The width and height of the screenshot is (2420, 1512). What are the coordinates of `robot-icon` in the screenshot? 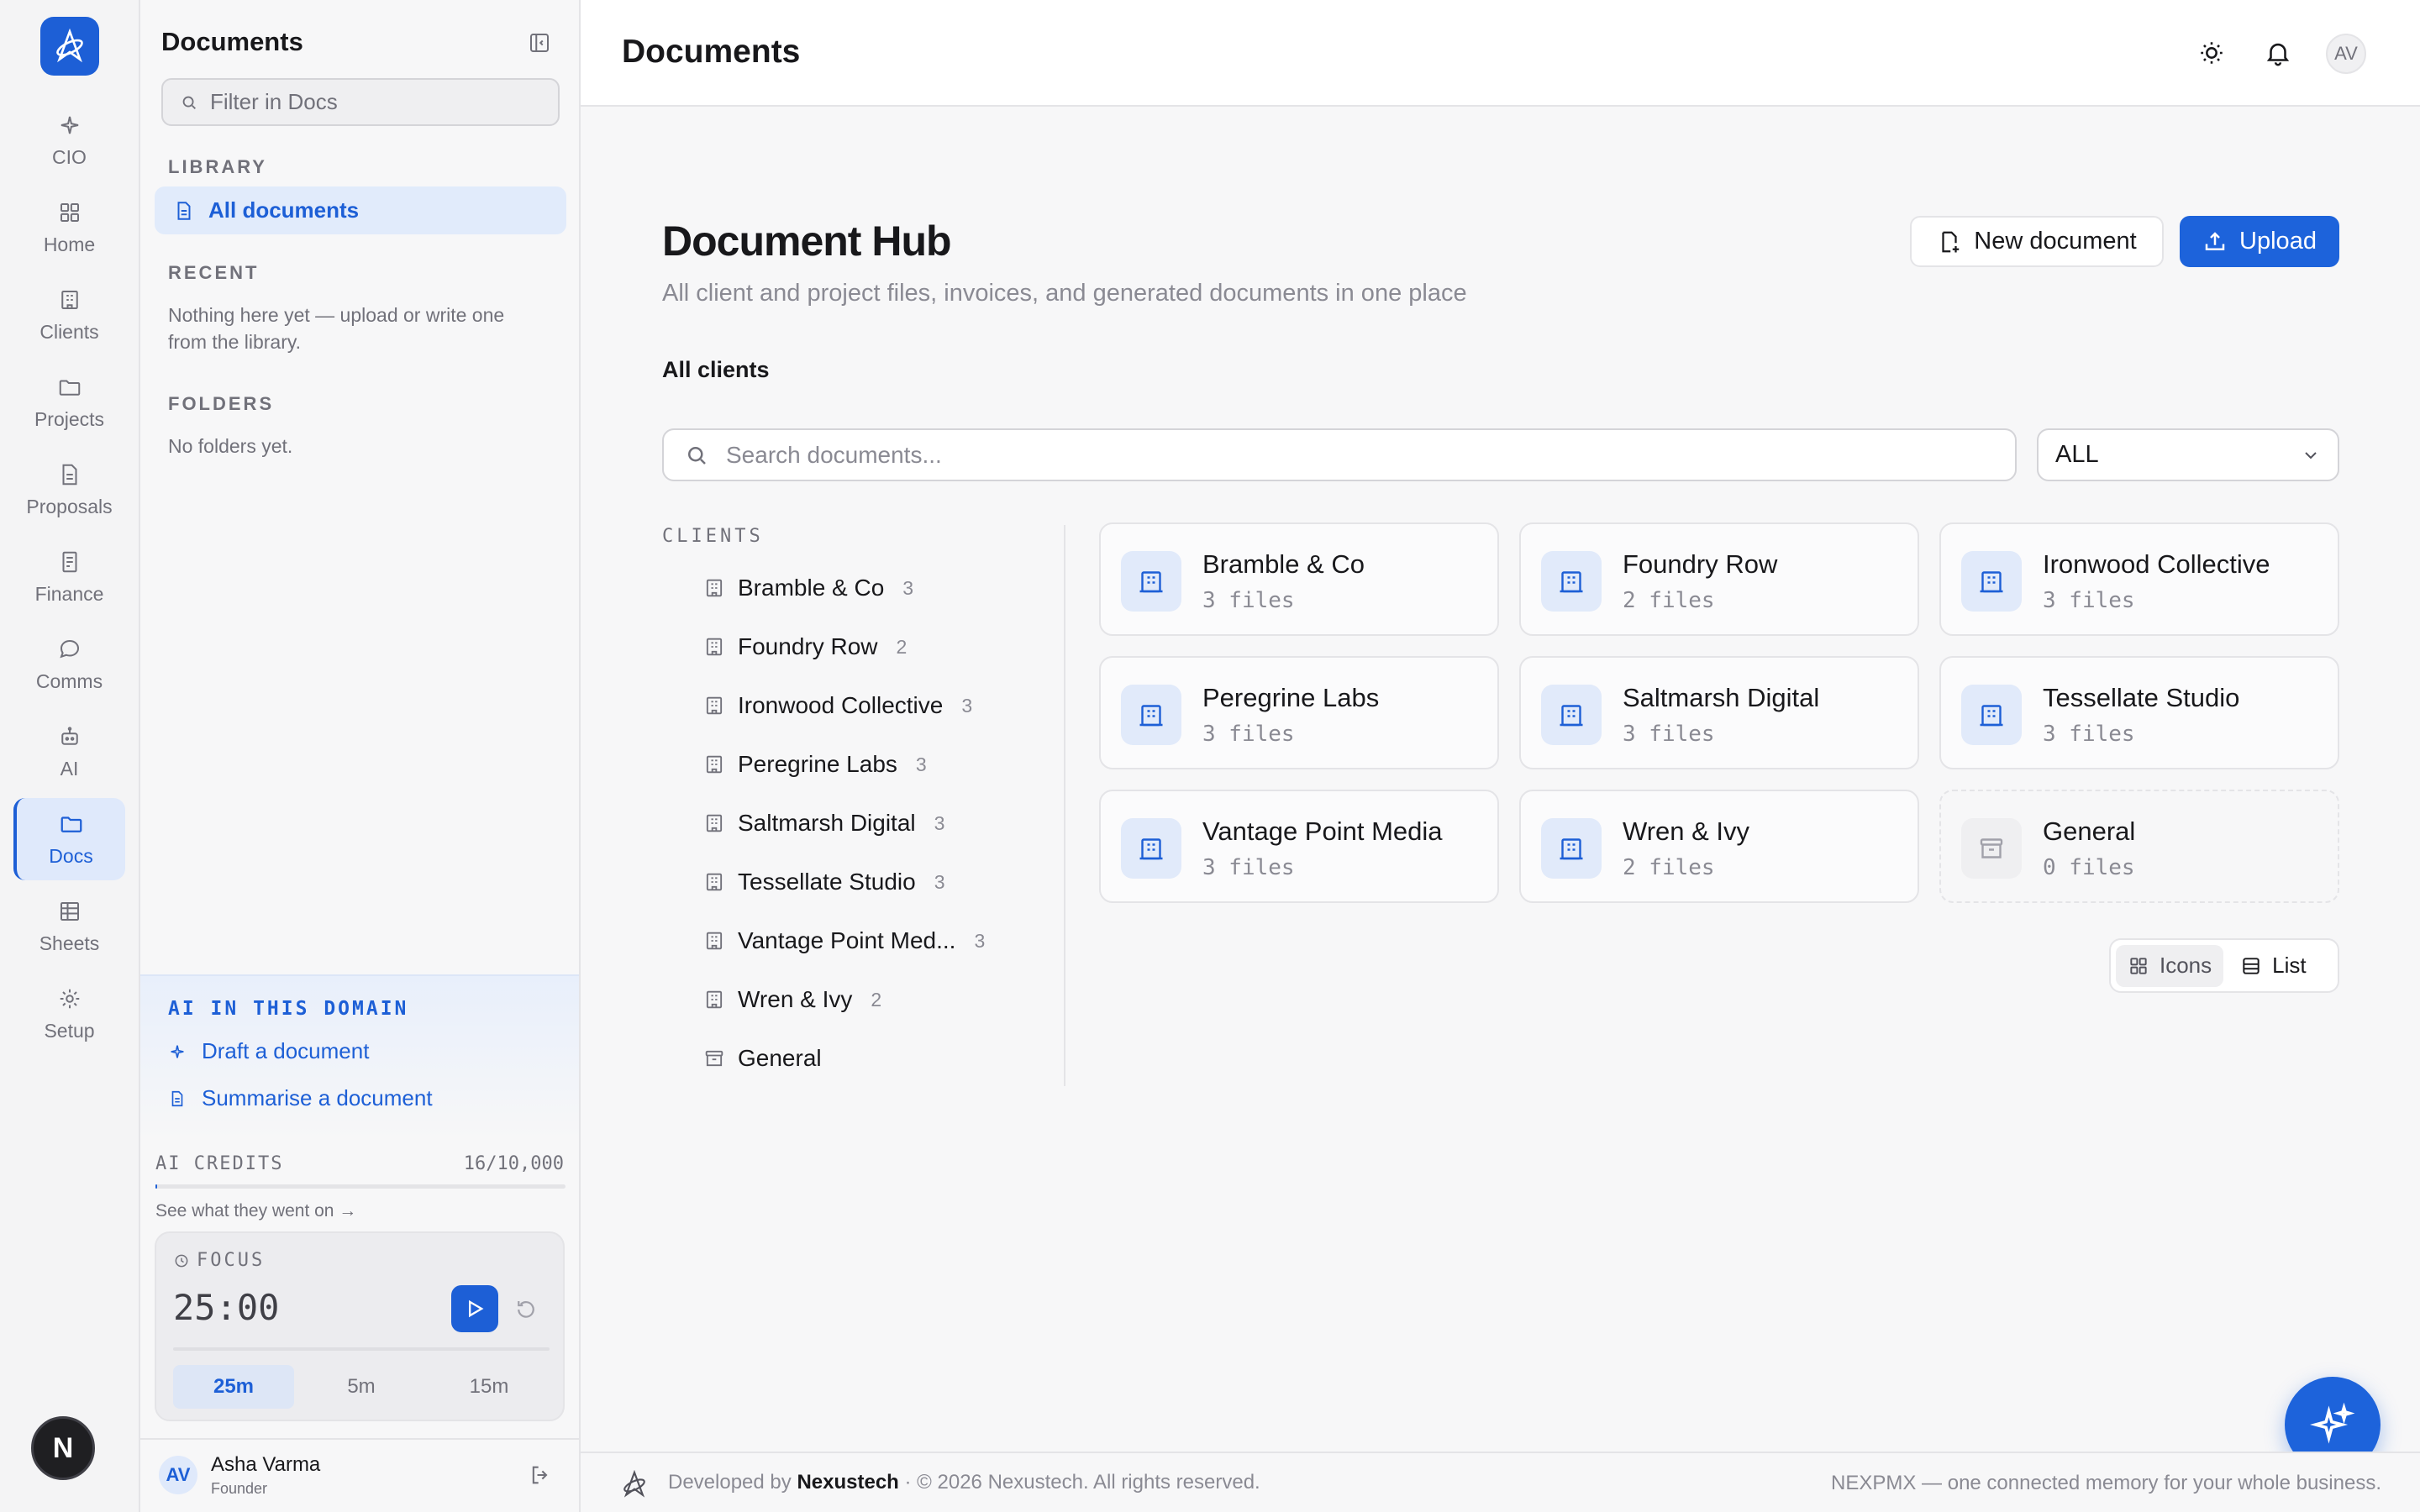 It's located at (69, 735).